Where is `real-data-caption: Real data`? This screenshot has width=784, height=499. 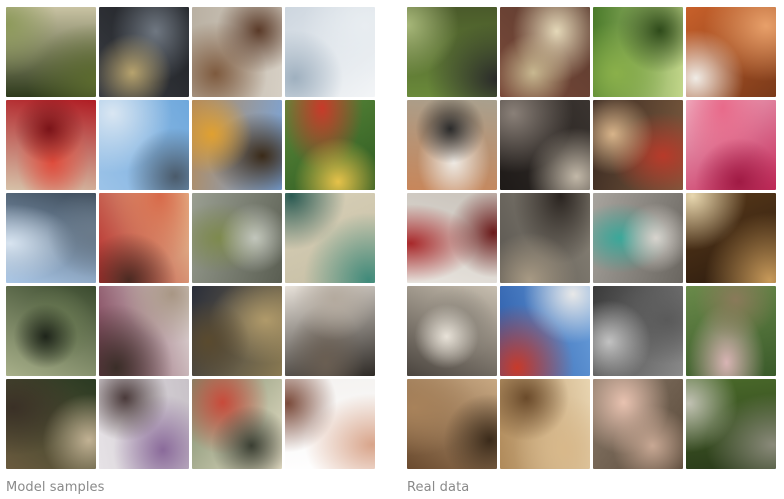 real-data-caption: Real data is located at coordinates (438, 487).